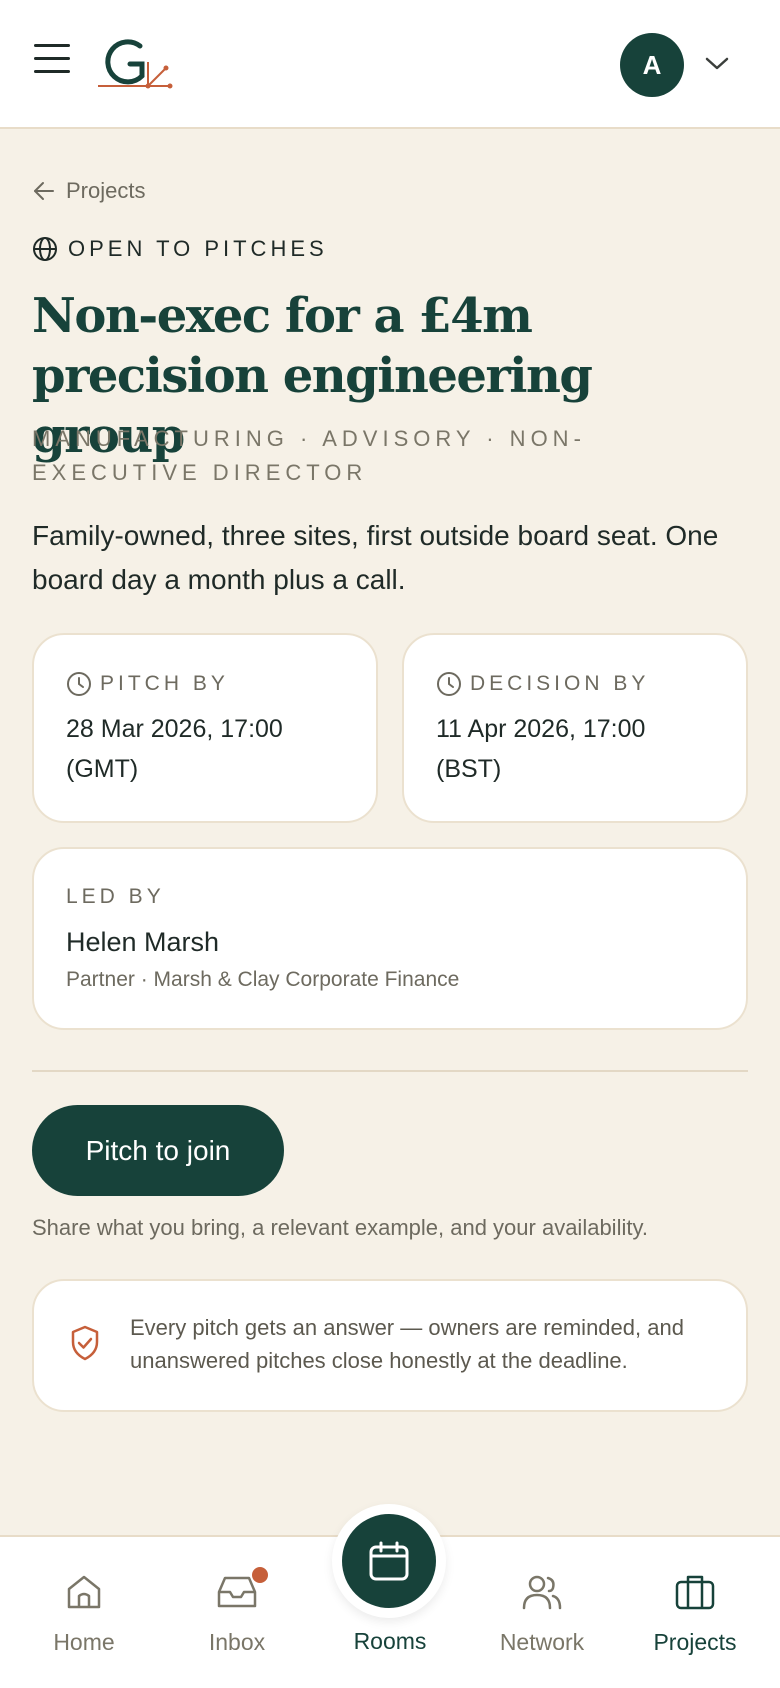 Image resolution: width=780 pixels, height=1688 pixels. Describe the element at coordinates (695, 1592) in the screenshot. I see `briefcase-icon` at that location.